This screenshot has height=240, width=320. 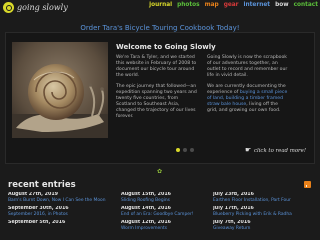 I want to click on nav-item-gear: gear, so click(x=231, y=5).